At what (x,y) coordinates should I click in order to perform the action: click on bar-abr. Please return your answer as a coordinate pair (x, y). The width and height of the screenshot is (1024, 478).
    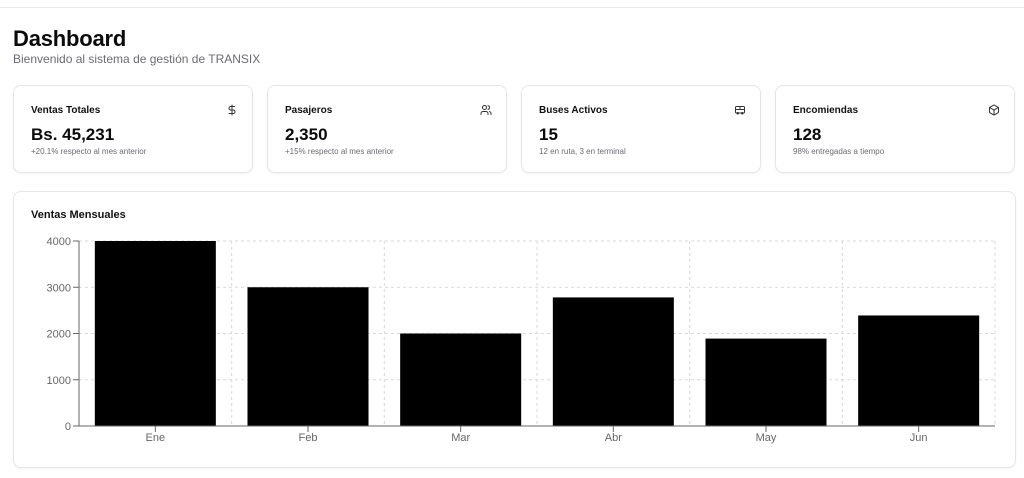
    Looking at the image, I should click on (613, 361).